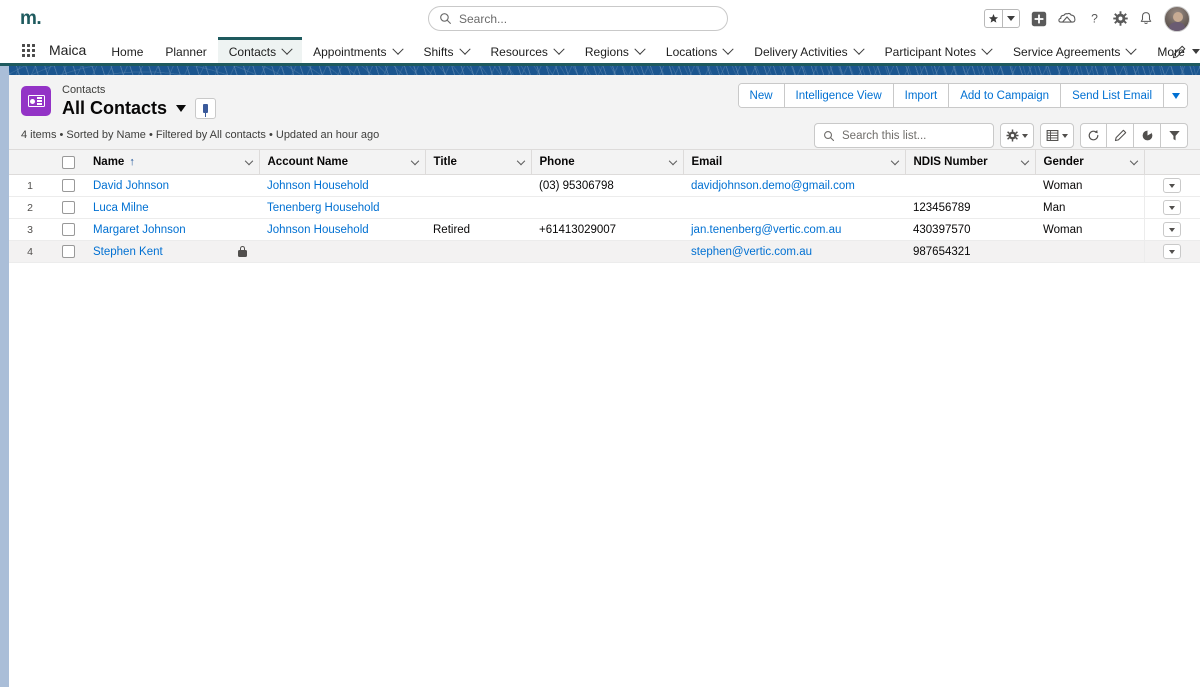 The image size is (1200, 690). What do you see at coordinates (342, 162) in the screenshot?
I see `column-header-account-name: Account Name` at bounding box center [342, 162].